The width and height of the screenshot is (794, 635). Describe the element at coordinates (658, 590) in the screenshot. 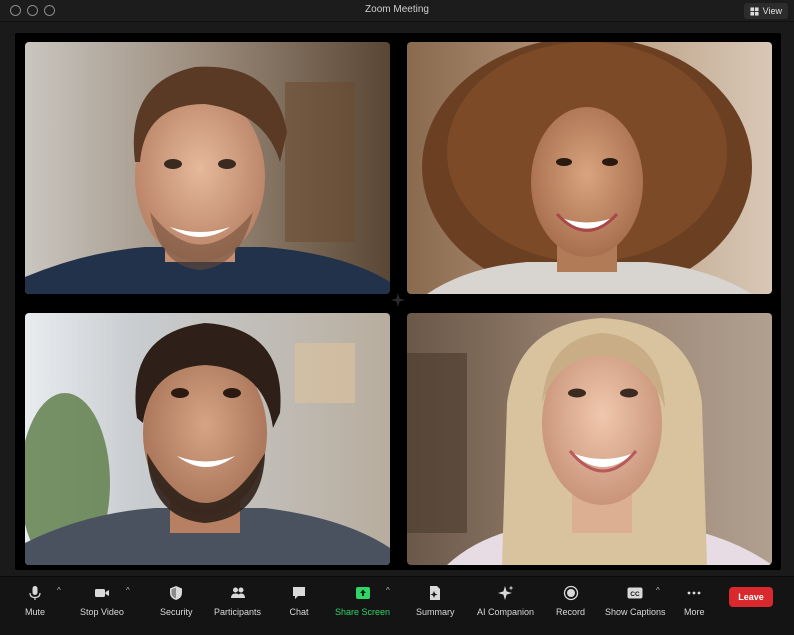

I see `captions-options-caret: ^` at that location.